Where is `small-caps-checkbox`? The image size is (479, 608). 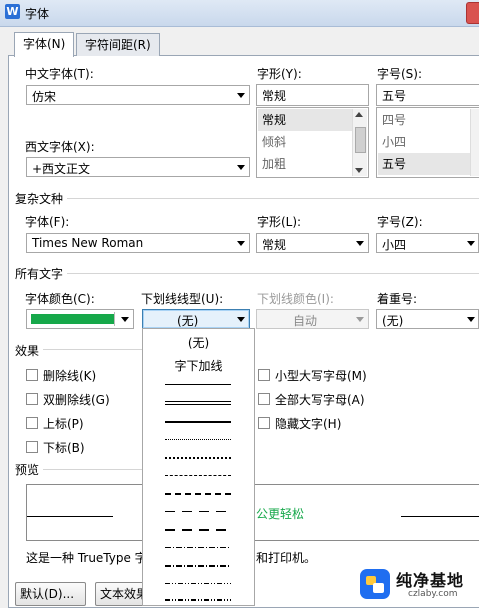 small-caps-checkbox is located at coordinates (264, 375).